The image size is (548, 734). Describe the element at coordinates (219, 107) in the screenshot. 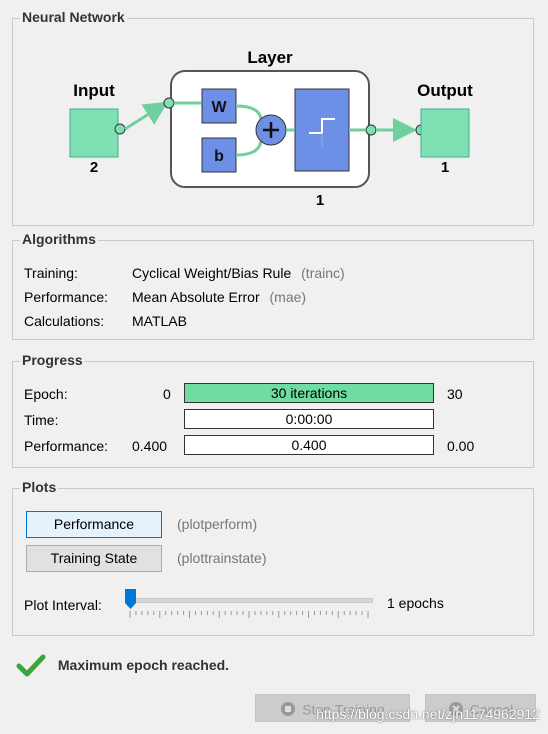

I see `weight-label: W` at that location.